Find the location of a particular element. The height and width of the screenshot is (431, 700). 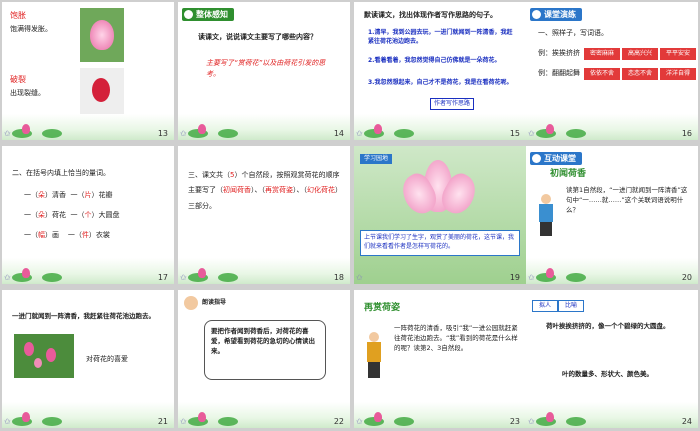

lotus-pond-photo is located at coordinates (44, 356).